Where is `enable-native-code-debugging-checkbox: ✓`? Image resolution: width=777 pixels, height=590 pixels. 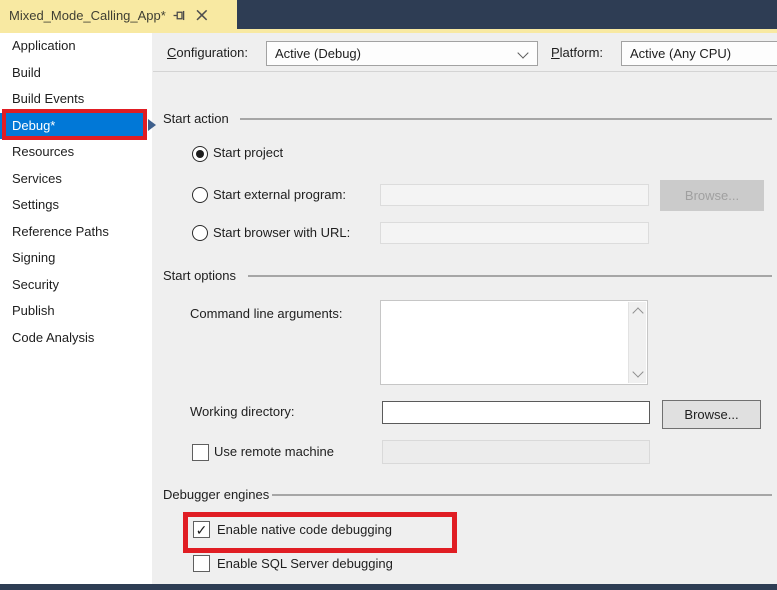
enable-native-code-debugging-checkbox: ✓ is located at coordinates (201, 529).